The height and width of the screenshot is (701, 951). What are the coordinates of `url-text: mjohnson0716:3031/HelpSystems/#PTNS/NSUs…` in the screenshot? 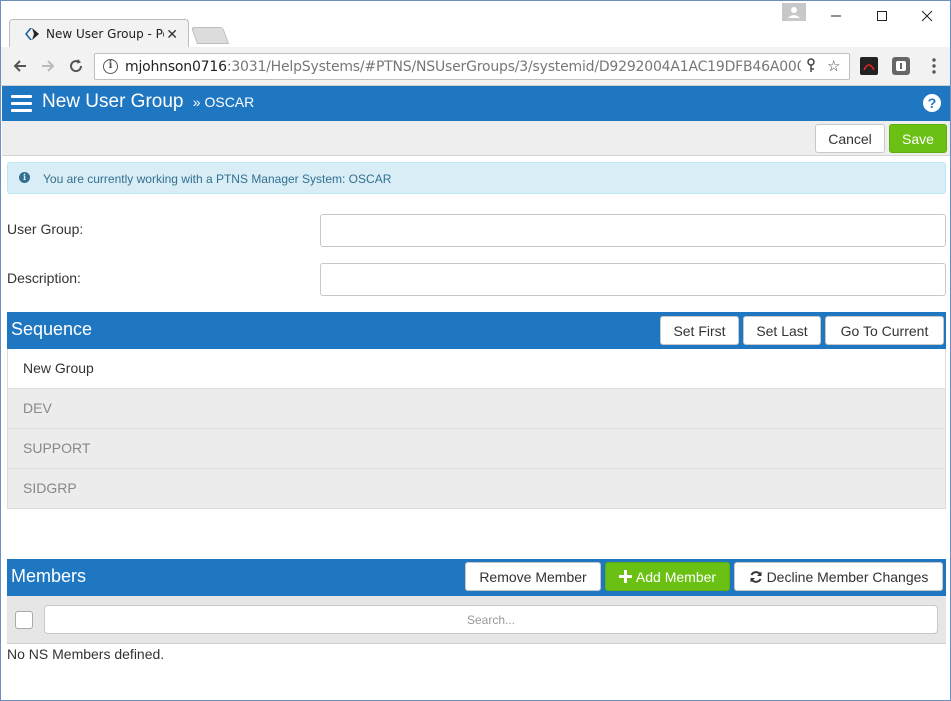 It's located at (463, 67).